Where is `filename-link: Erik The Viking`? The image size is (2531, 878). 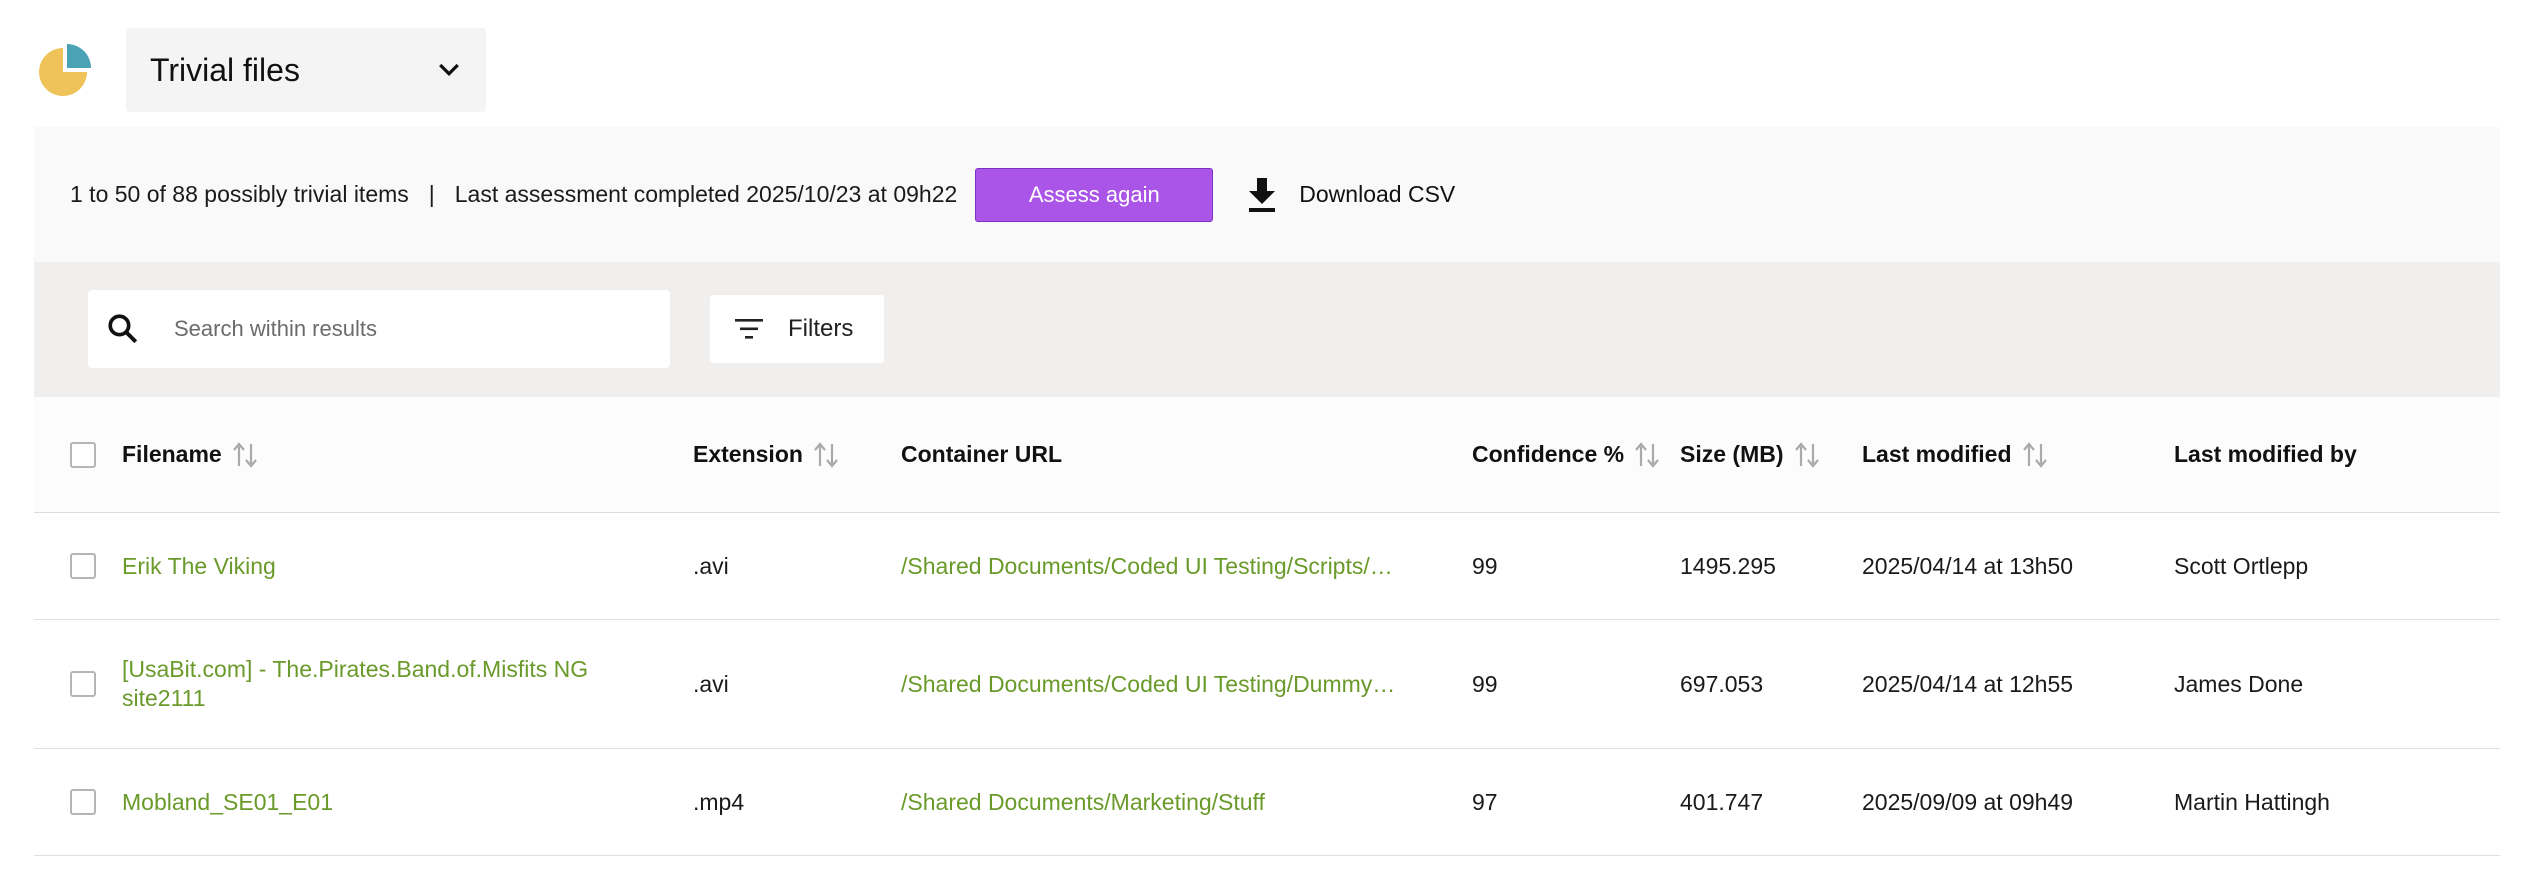
filename-link: Erik The Viking is located at coordinates (199, 566).